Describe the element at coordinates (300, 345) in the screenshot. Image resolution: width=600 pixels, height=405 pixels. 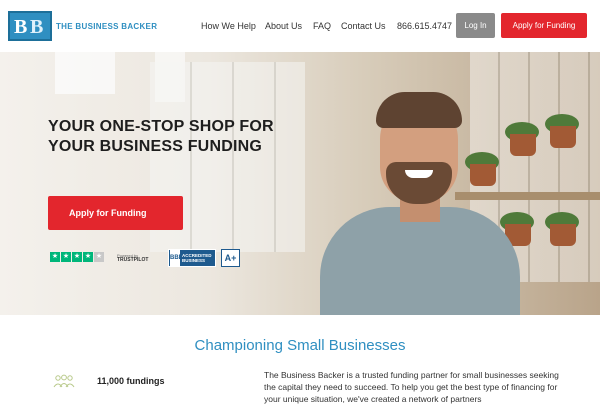
I see `section-title: Championing Small Businesses` at that location.